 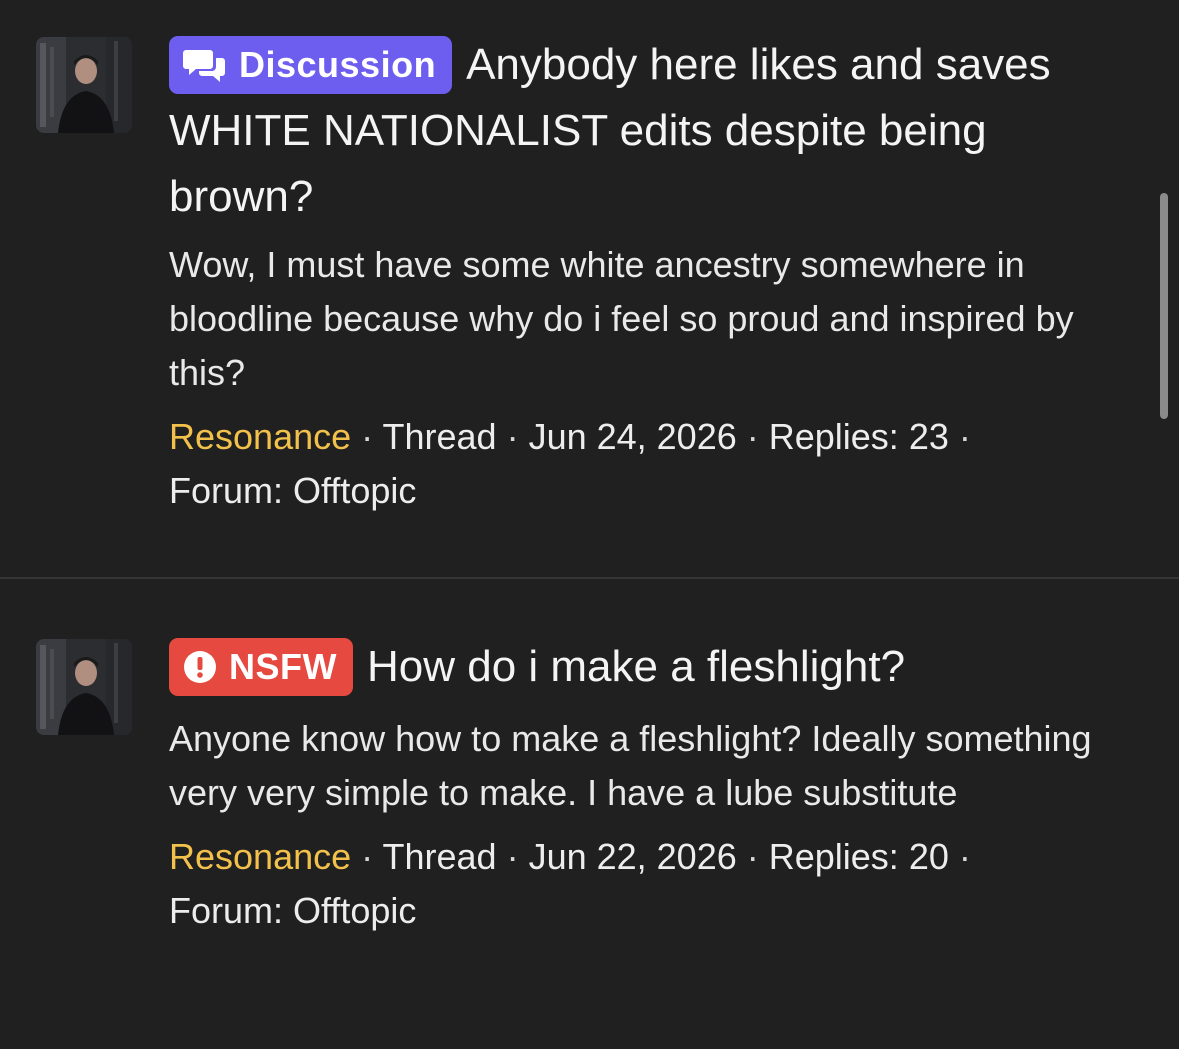 I want to click on badge-label: NSFW, so click(x=283, y=666).